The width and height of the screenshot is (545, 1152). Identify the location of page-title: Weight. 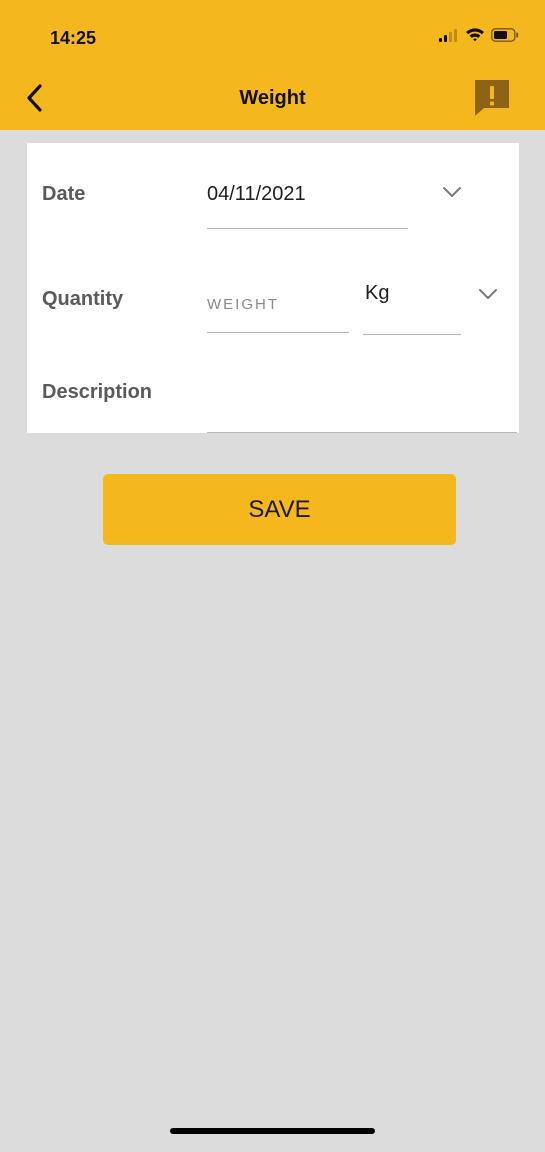
(272, 98).